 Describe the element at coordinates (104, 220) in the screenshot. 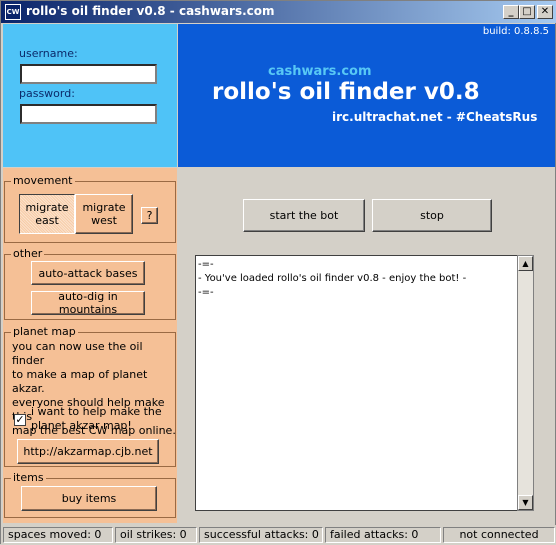

I see `migrate-west-line2: west` at that location.